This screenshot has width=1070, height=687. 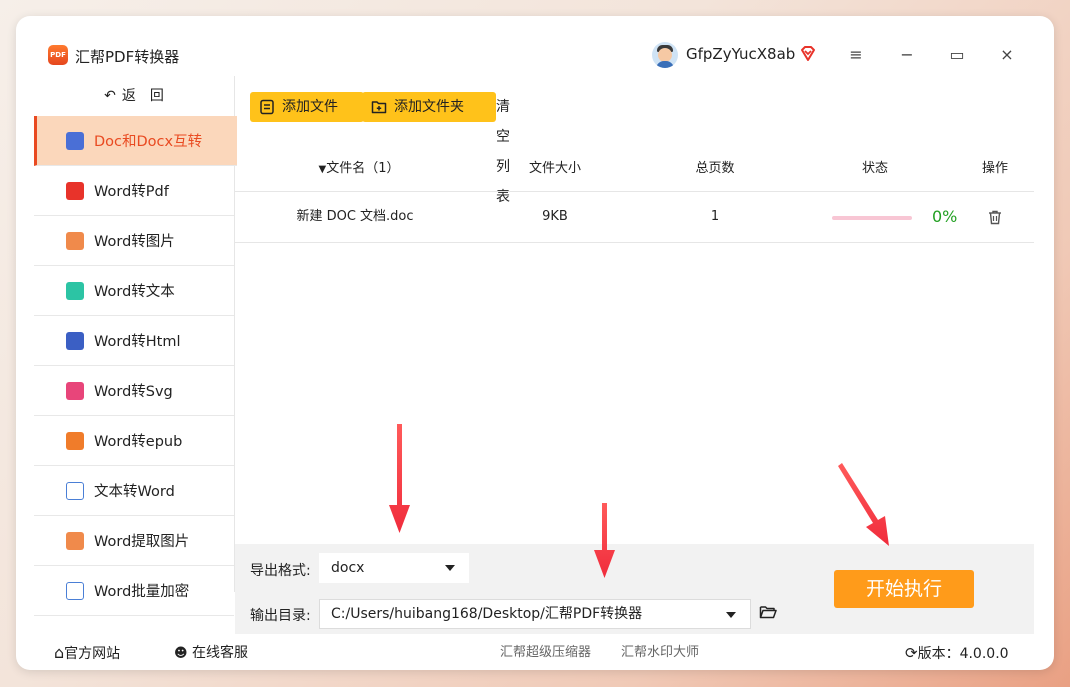 What do you see at coordinates (957, 55) in the screenshot?
I see `maximize-icon: ▭` at bounding box center [957, 55].